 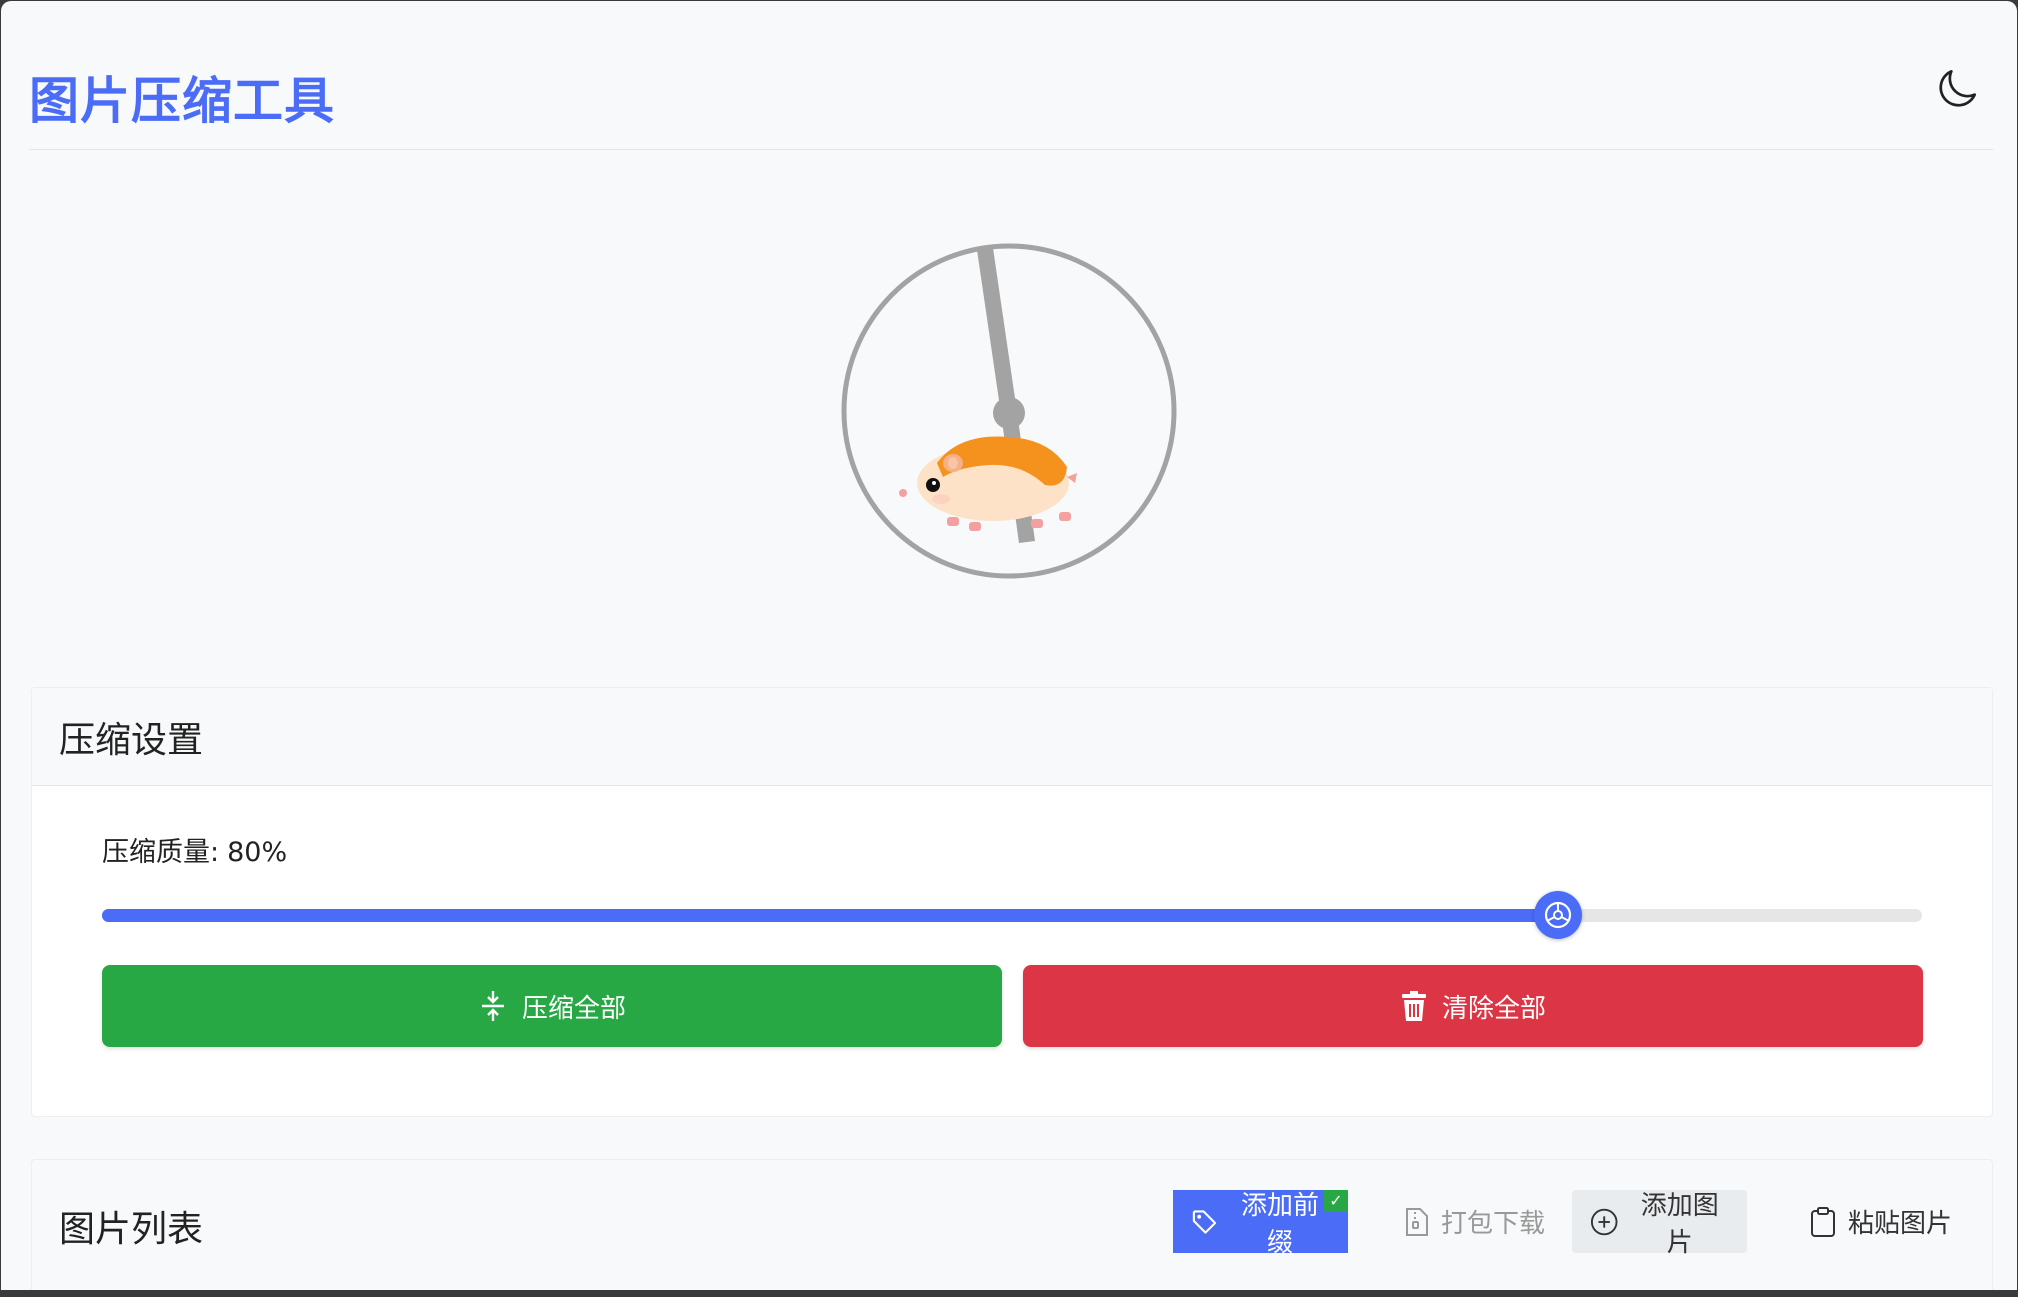 I want to click on paste-image-label: 粘贴图片, so click(x=1900, y=1224).